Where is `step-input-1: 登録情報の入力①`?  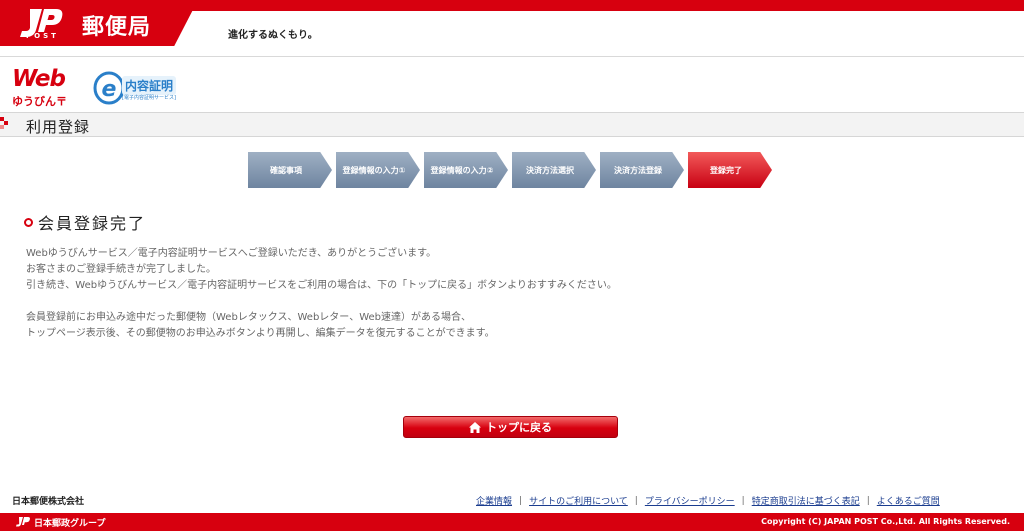 step-input-1: 登録情報の入力① is located at coordinates (378, 170).